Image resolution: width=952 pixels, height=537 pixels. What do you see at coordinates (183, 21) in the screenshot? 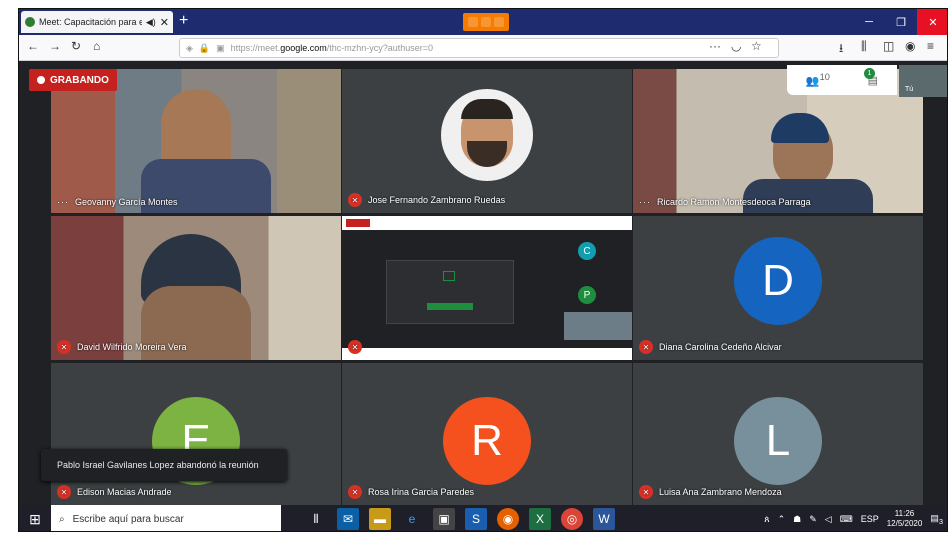
I see `new-tab-button: +` at bounding box center [183, 21].